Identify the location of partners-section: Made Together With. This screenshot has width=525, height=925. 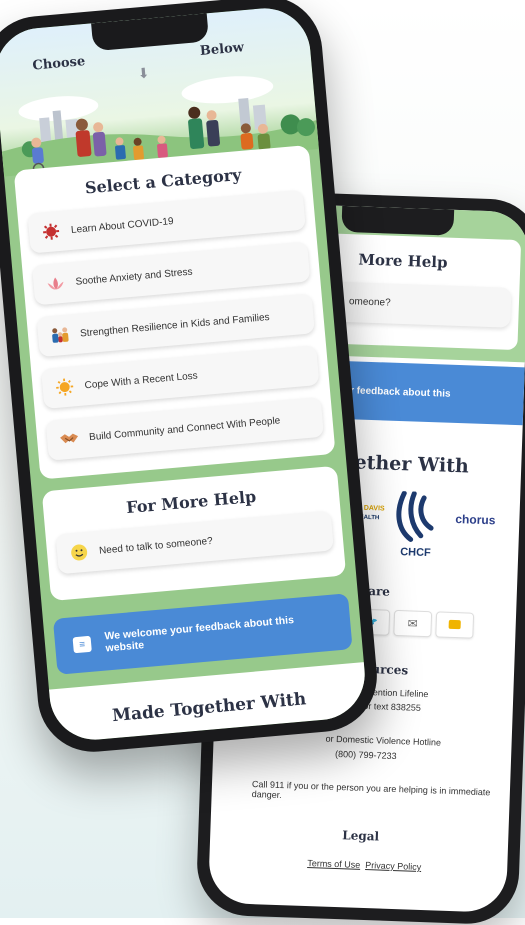
(209, 702).